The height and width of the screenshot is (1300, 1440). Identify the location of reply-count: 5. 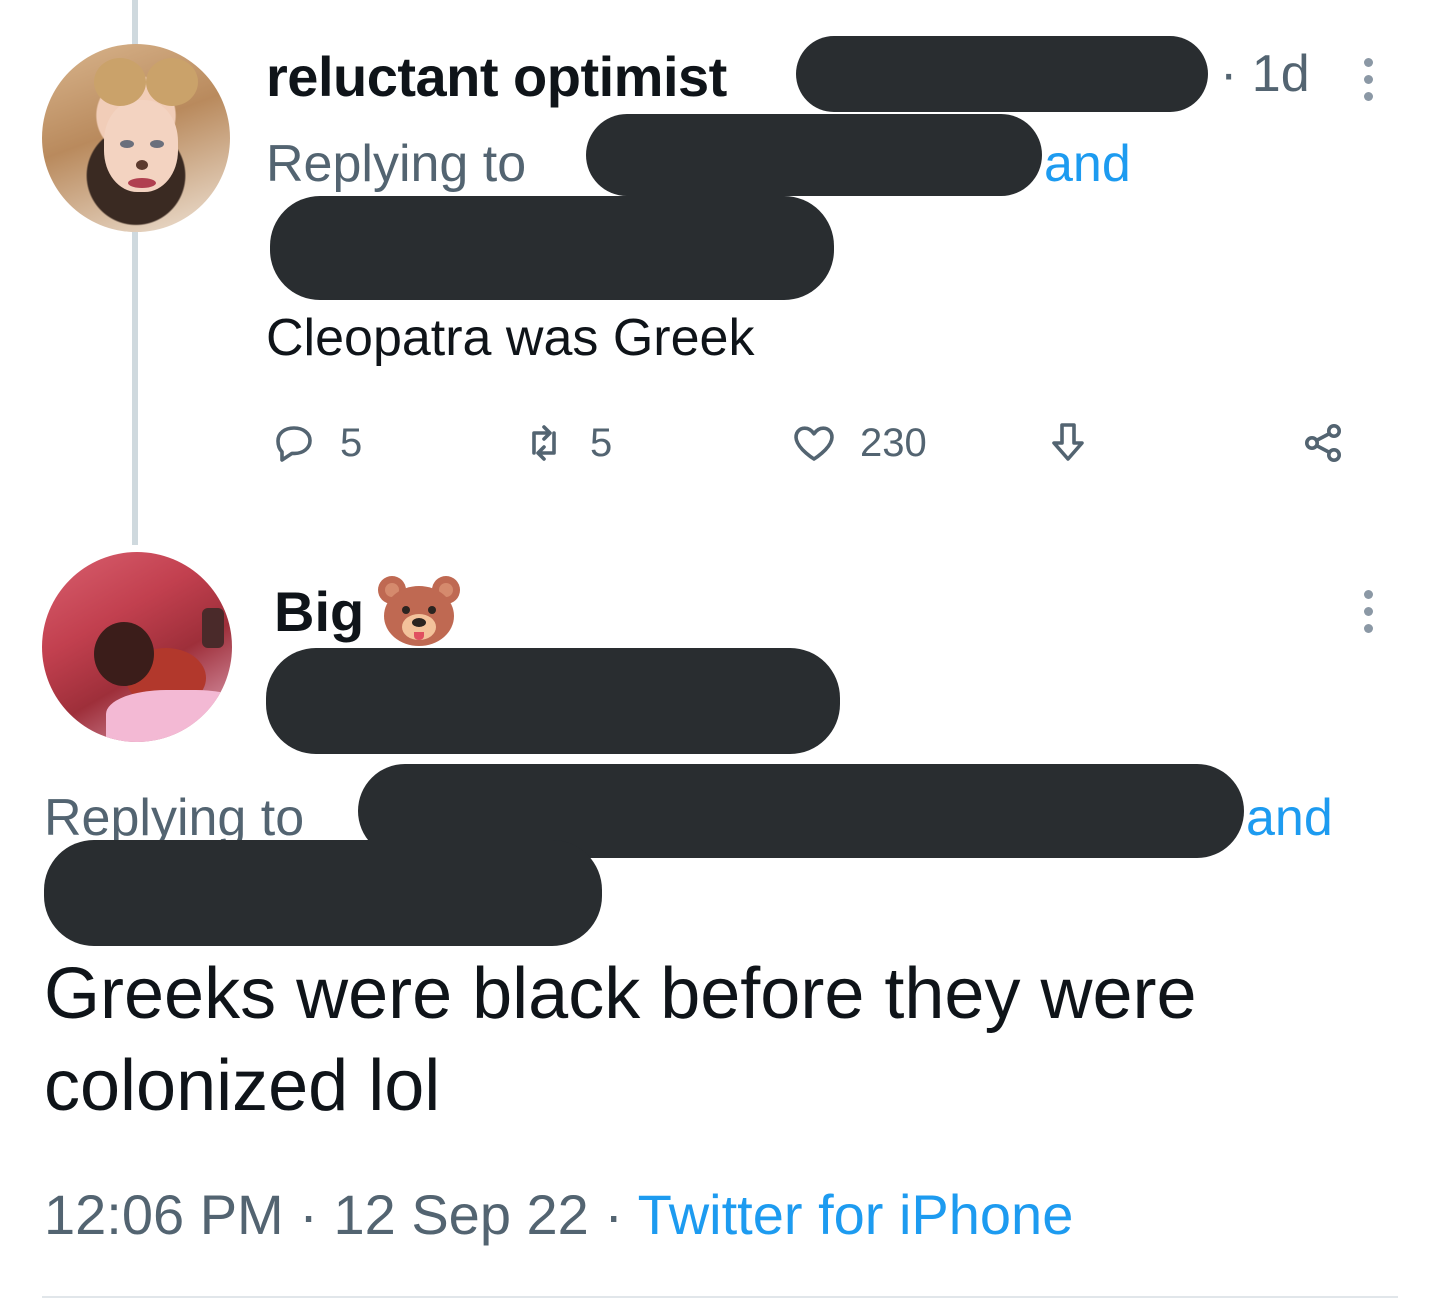
(351, 442).